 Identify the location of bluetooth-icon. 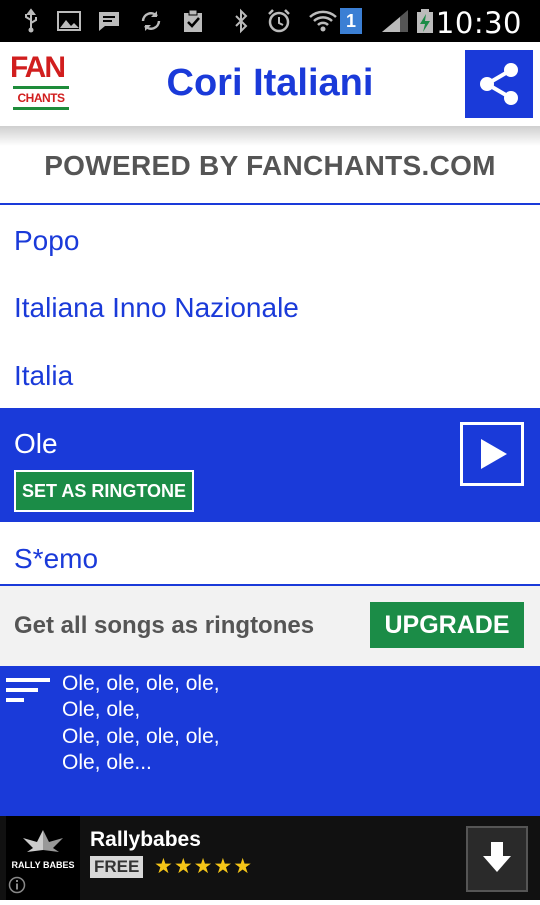
(241, 21).